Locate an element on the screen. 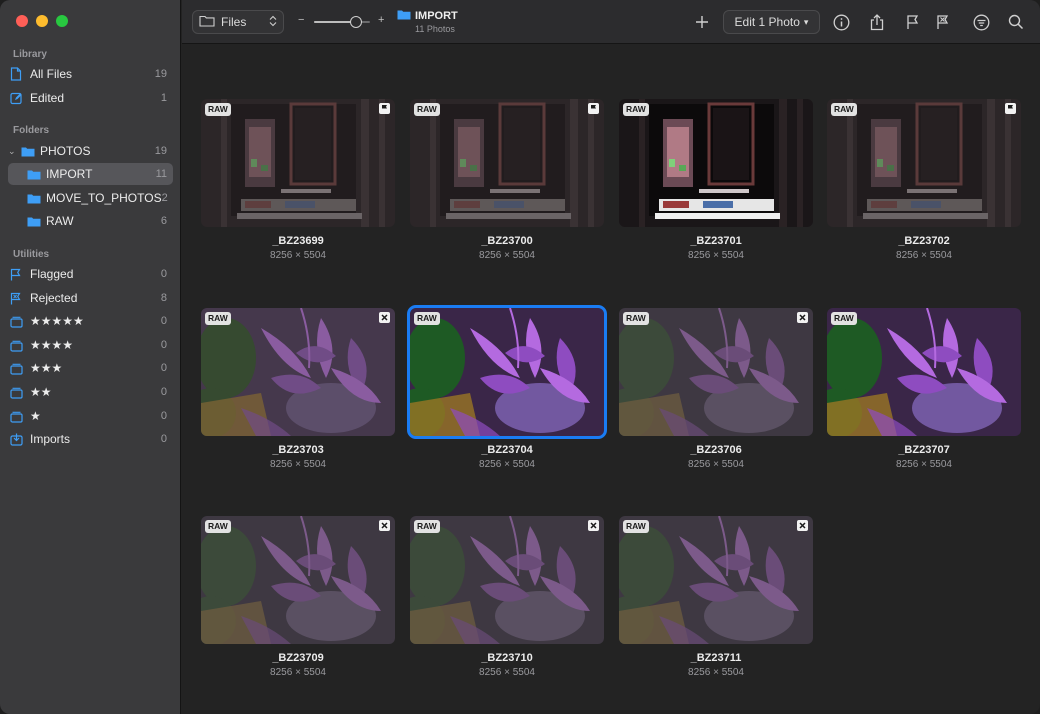 This screenshot has width=1040, height=714. edit-photo-button: Edit 1 Photo ▾ is located at coordinates (771, 22).